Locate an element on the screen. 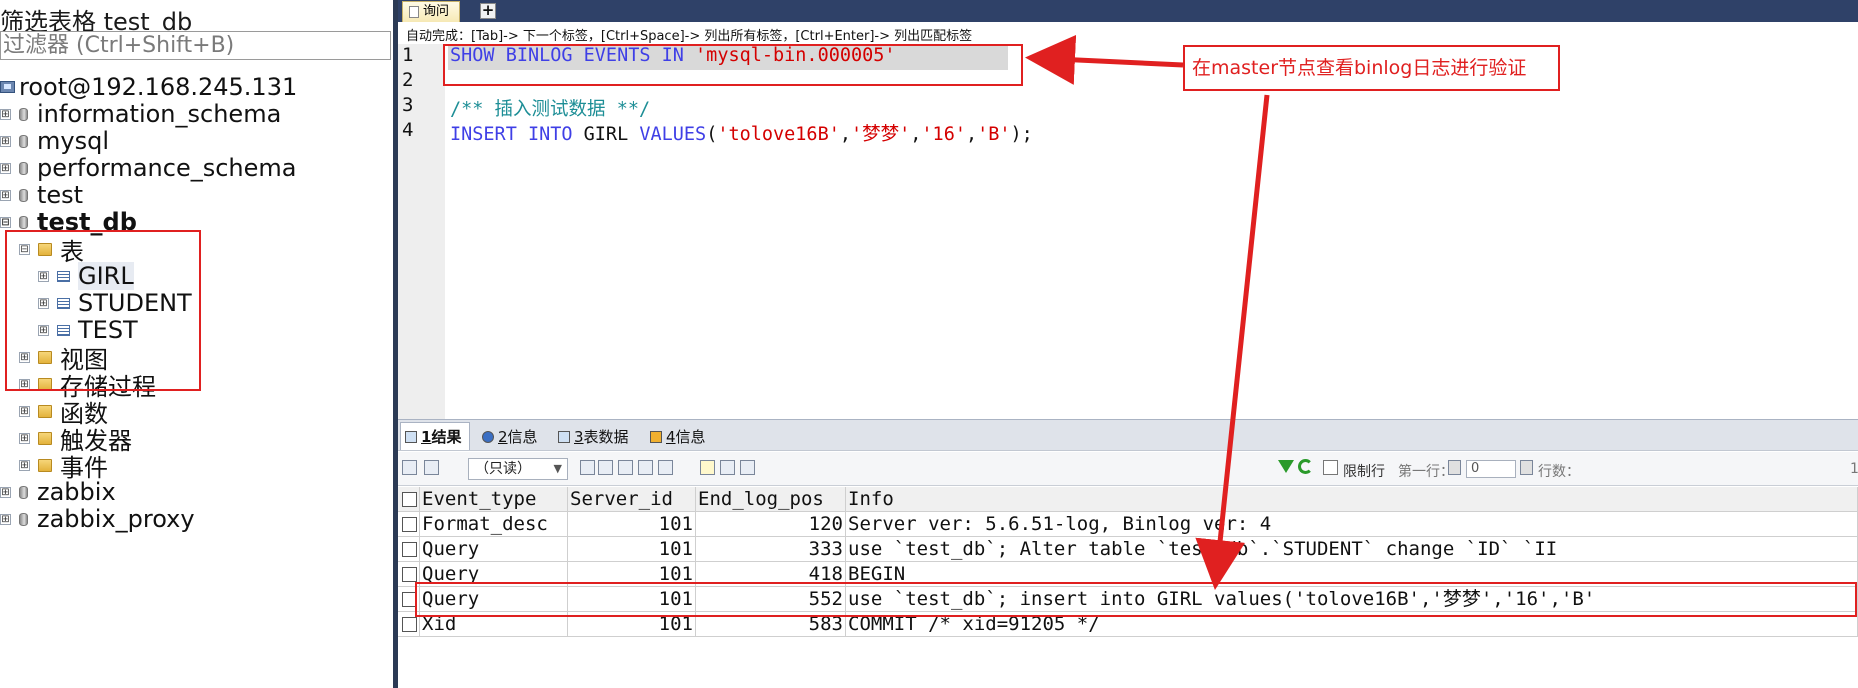  export-icon is located at coordinates (409, 467).